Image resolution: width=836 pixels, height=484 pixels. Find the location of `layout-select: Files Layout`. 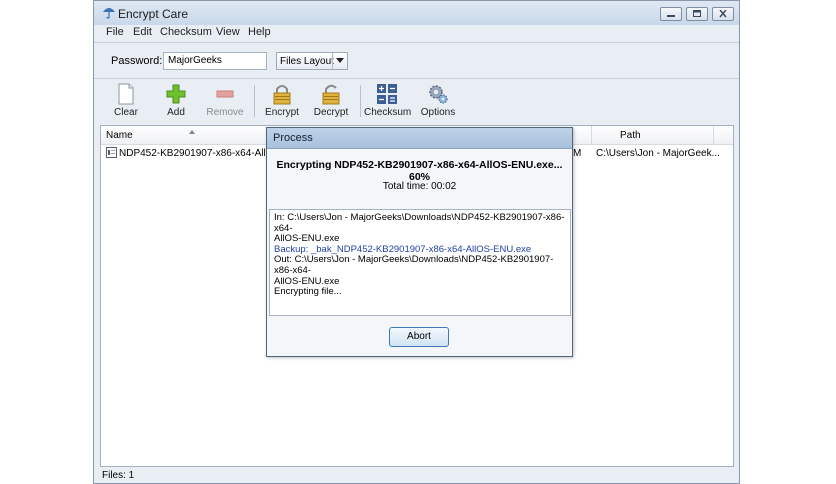

layout-select: Files Layout is located at coordinates (312, 61).